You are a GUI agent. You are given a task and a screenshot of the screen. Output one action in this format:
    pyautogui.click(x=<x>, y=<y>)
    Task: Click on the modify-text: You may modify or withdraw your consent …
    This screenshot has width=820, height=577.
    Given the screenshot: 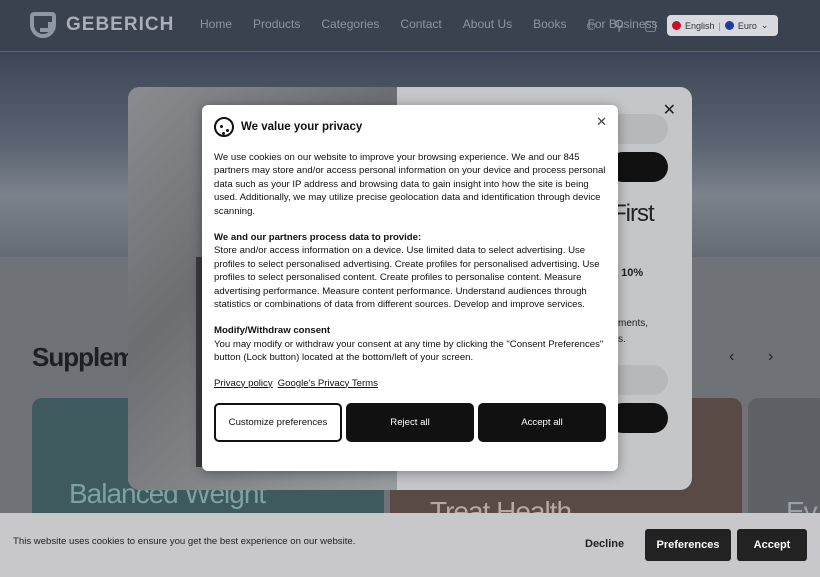 What is the action you would take?
    pyautogui.click(x=409, y=351)
    